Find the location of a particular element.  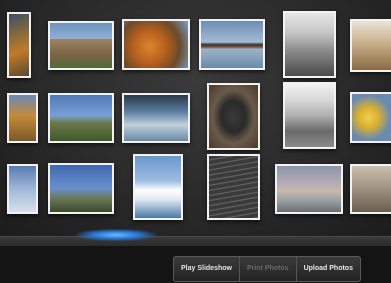

photo-thumbnail-couple-bench is located at coordinates (309, 44).